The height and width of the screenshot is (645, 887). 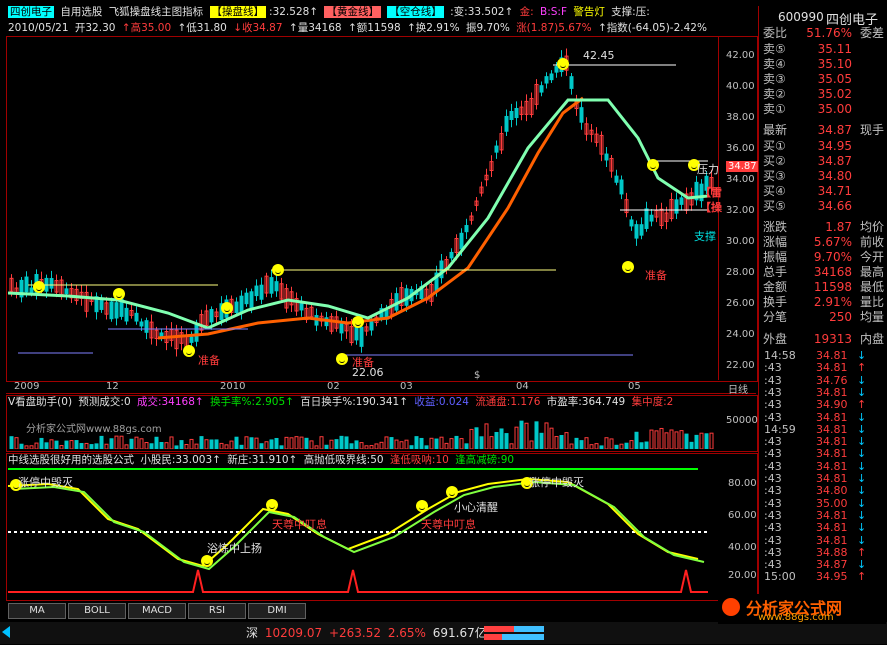 What do you see at coordinates (738, 388) in the screenshot?
I see `period-label: 日线` at bounding box center [738, 388].